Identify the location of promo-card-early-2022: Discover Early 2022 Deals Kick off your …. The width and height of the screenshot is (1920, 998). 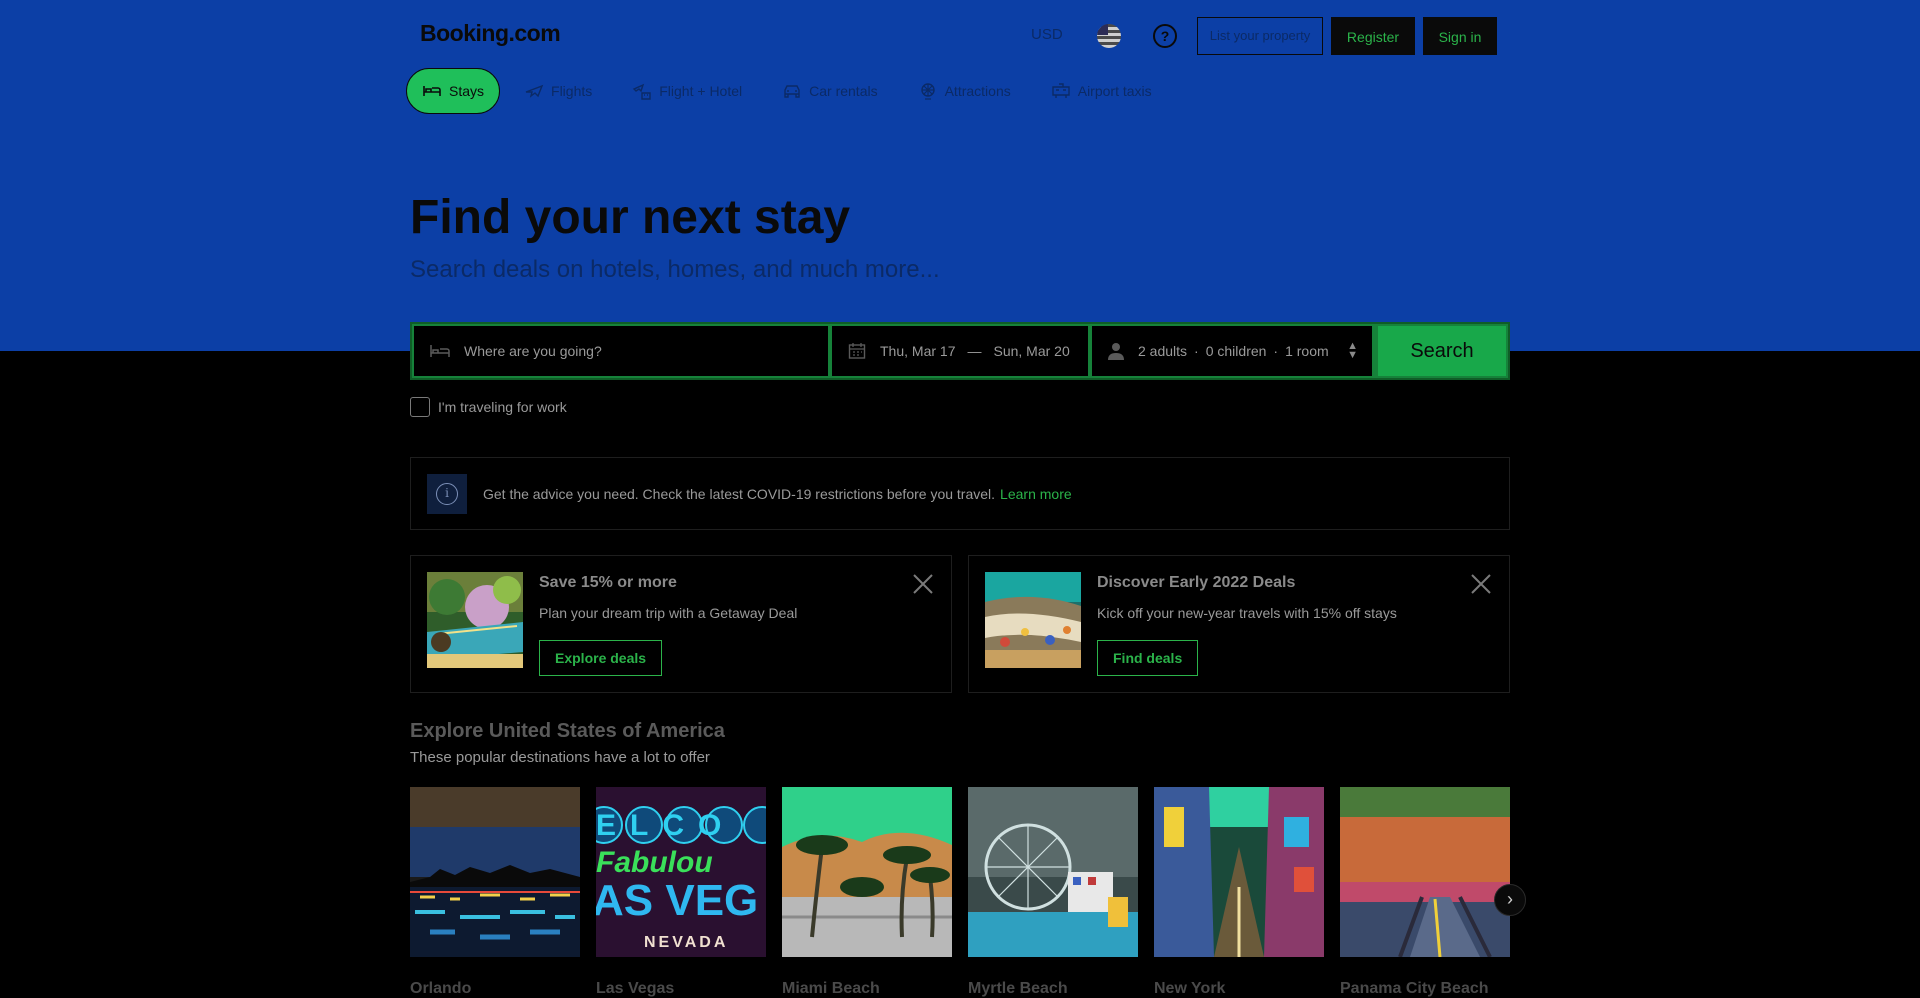
(1239, 624).